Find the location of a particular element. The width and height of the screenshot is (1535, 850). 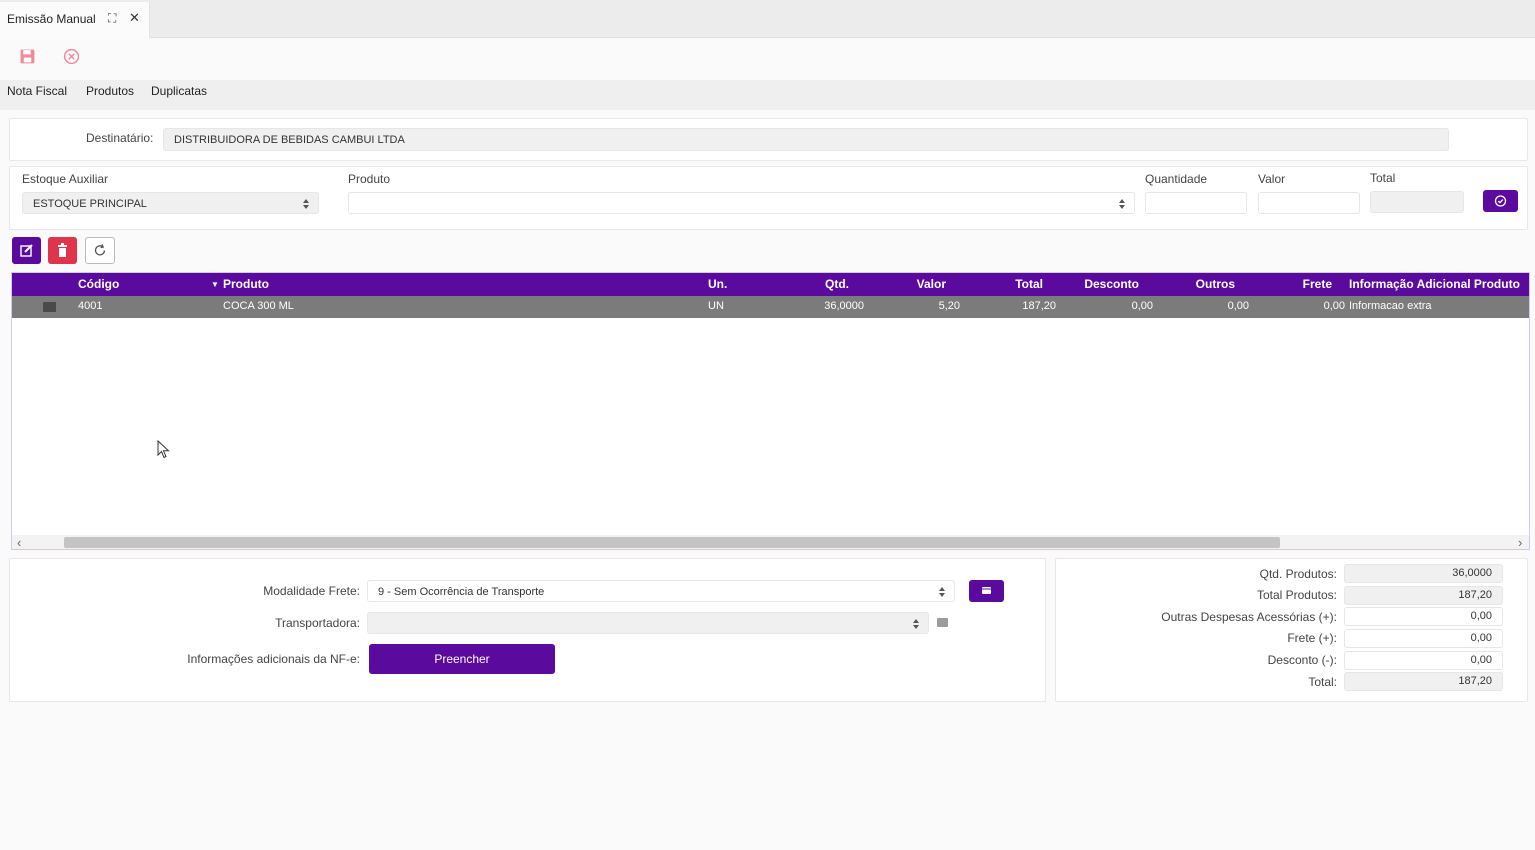

cell-outros: 0,00 is located at coordinates (1238, 306).